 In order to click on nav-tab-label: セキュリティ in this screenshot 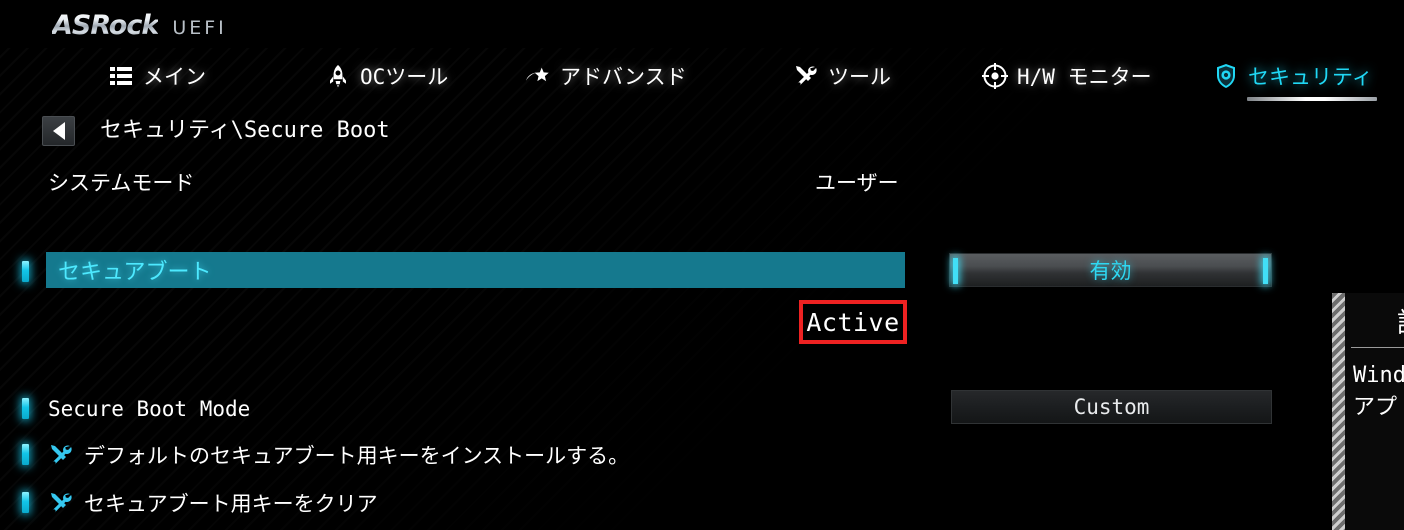, I will do `click(1310, 77)`.